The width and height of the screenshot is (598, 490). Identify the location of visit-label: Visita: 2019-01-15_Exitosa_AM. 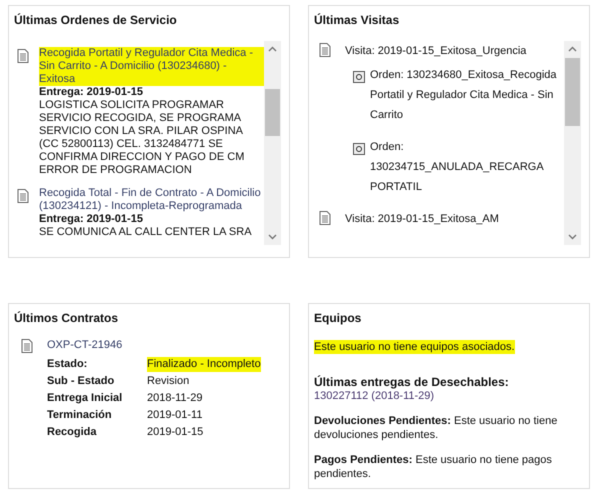
(422, 219).